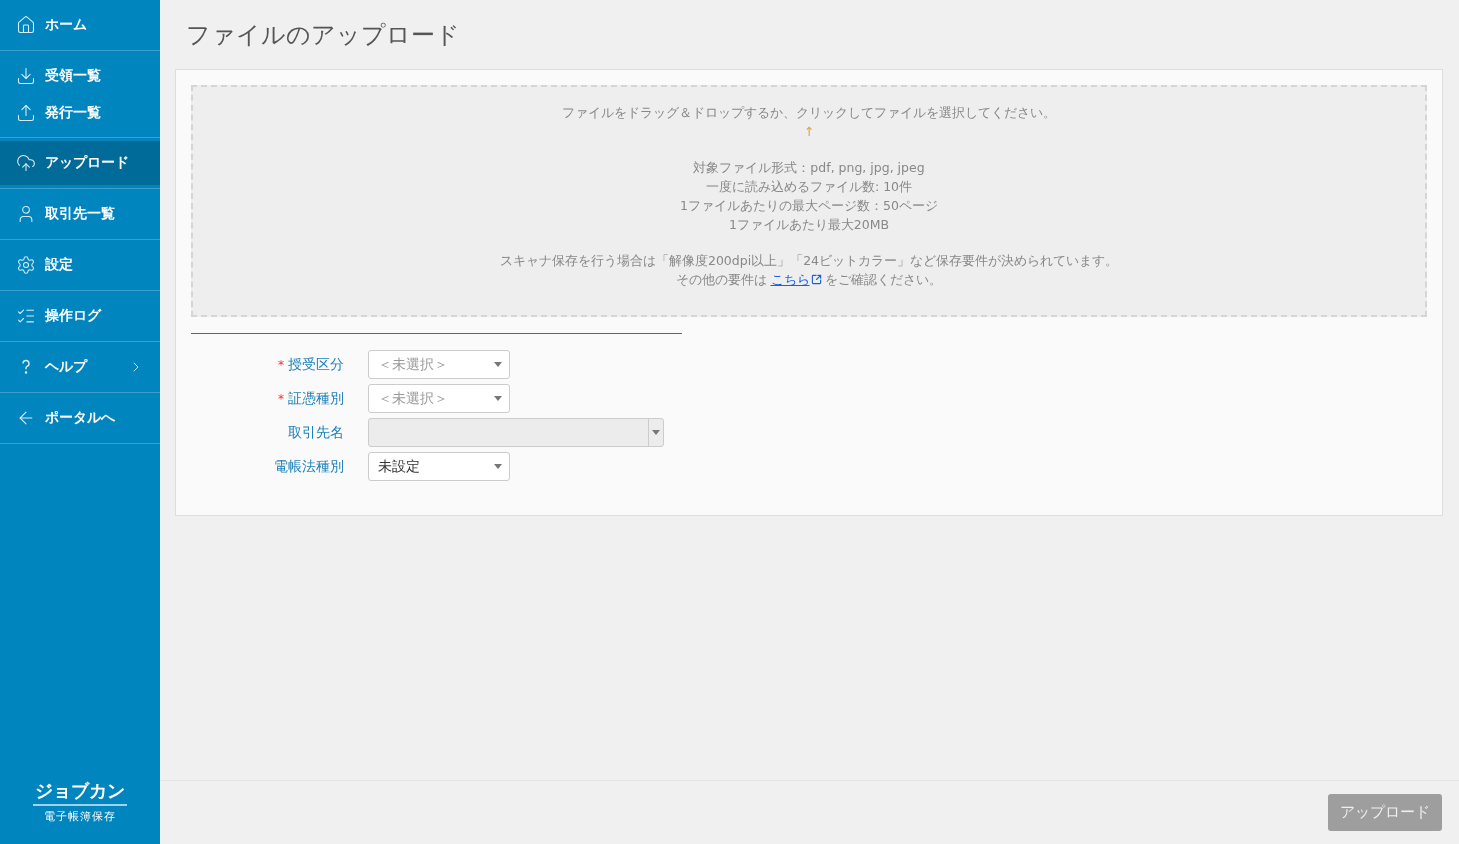  What do you see at coordinates (26, 112) in the screenshot?
I see `upload-icon` at bounding box center [26, 112].